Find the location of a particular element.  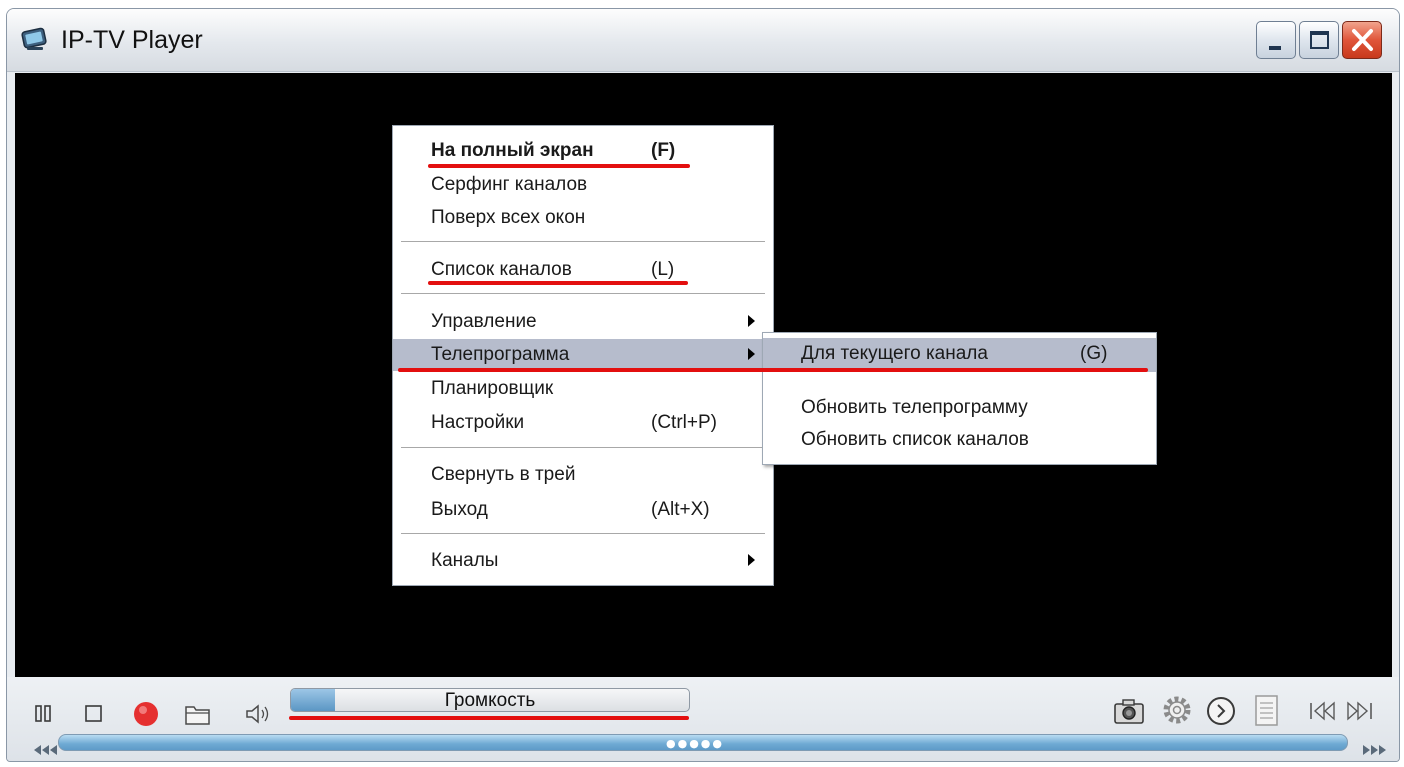

speaker-icon is located at coordinates (258, 714).